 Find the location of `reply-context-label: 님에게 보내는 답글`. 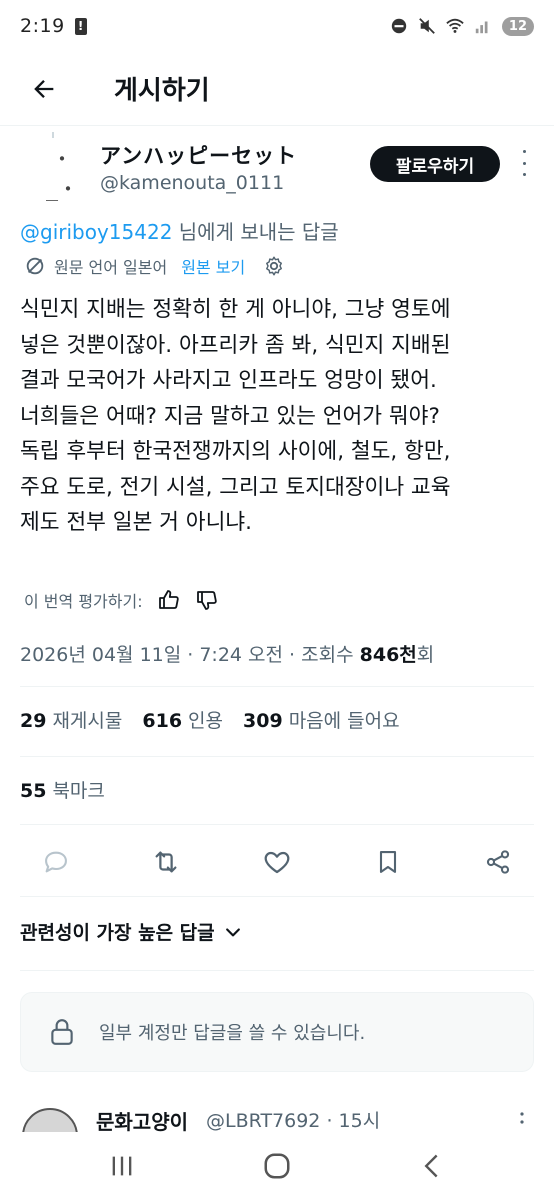

reply-context-label: 님에게 보내는 답글 is located at coordinates (255, 232).